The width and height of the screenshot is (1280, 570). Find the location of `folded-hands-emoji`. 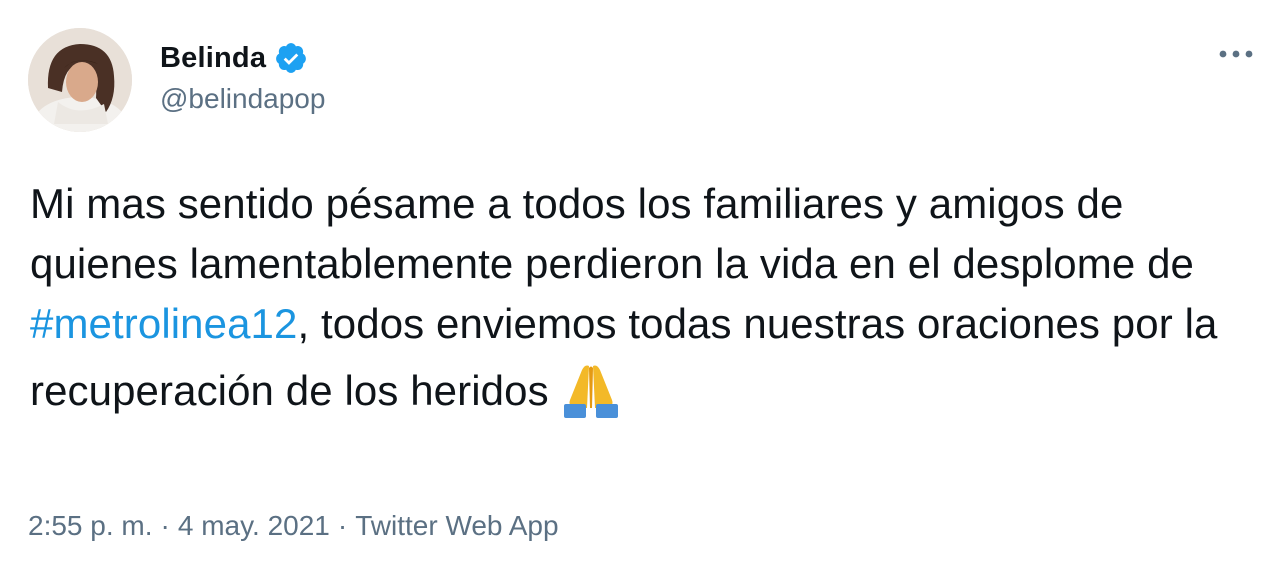

folded-hands-emoji is located at coordinates (591, 397).